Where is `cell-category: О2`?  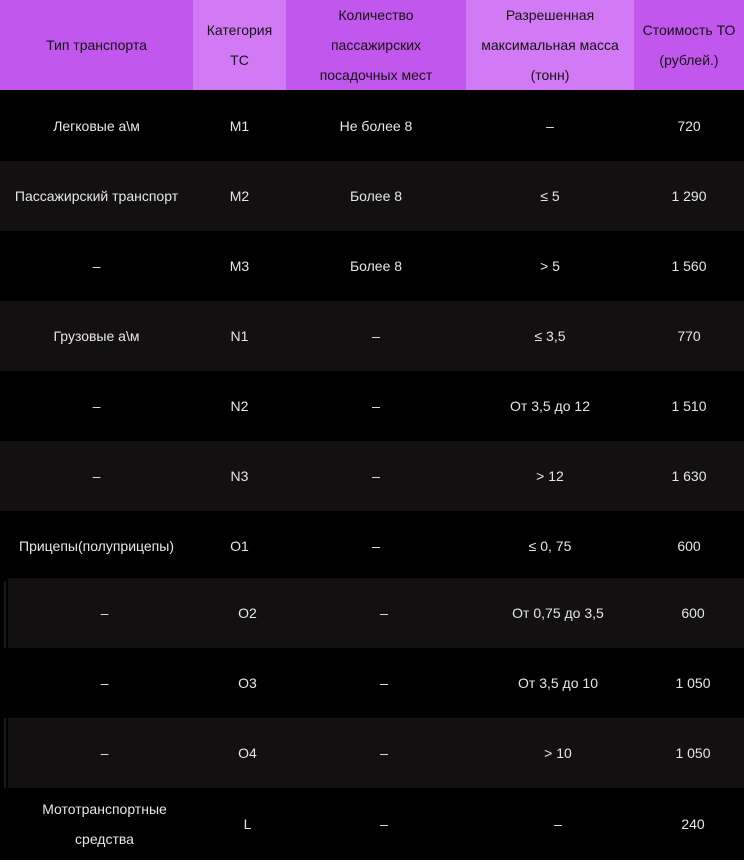 cell-category: О2 is located at coordinates (247, 613).